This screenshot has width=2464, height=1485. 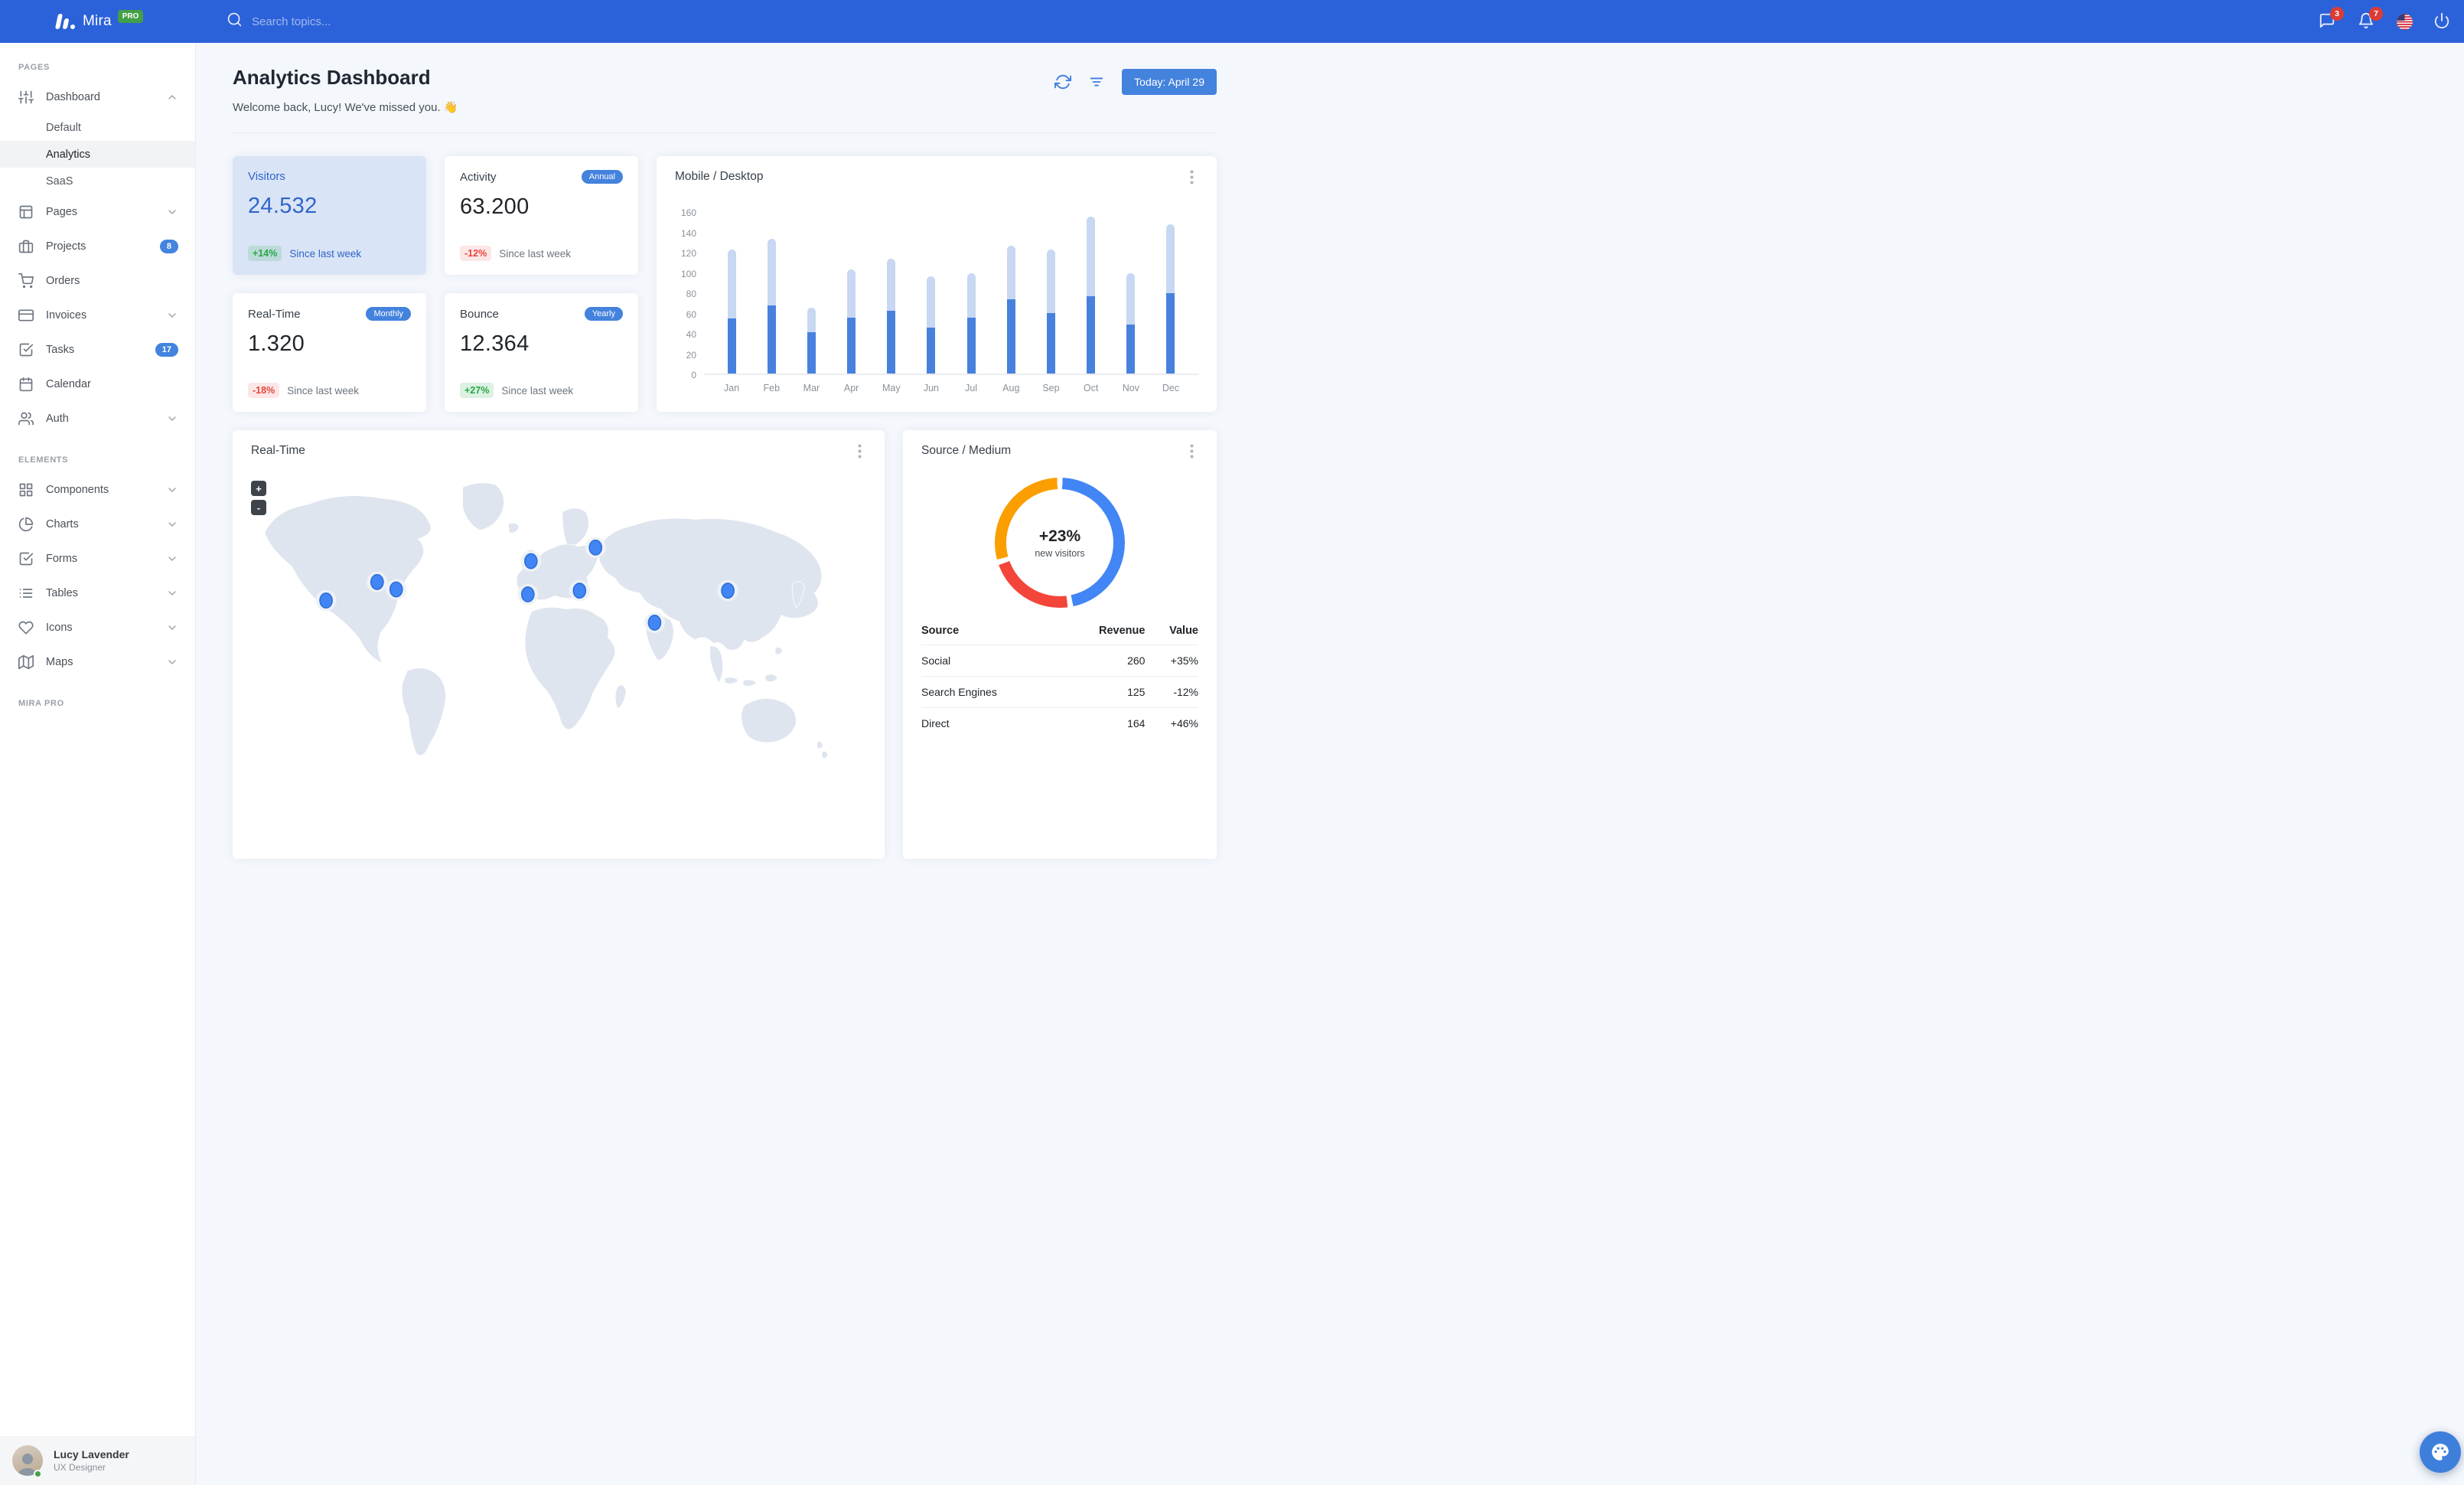 I want to click on logout-button, so click(x=2443, y=21).